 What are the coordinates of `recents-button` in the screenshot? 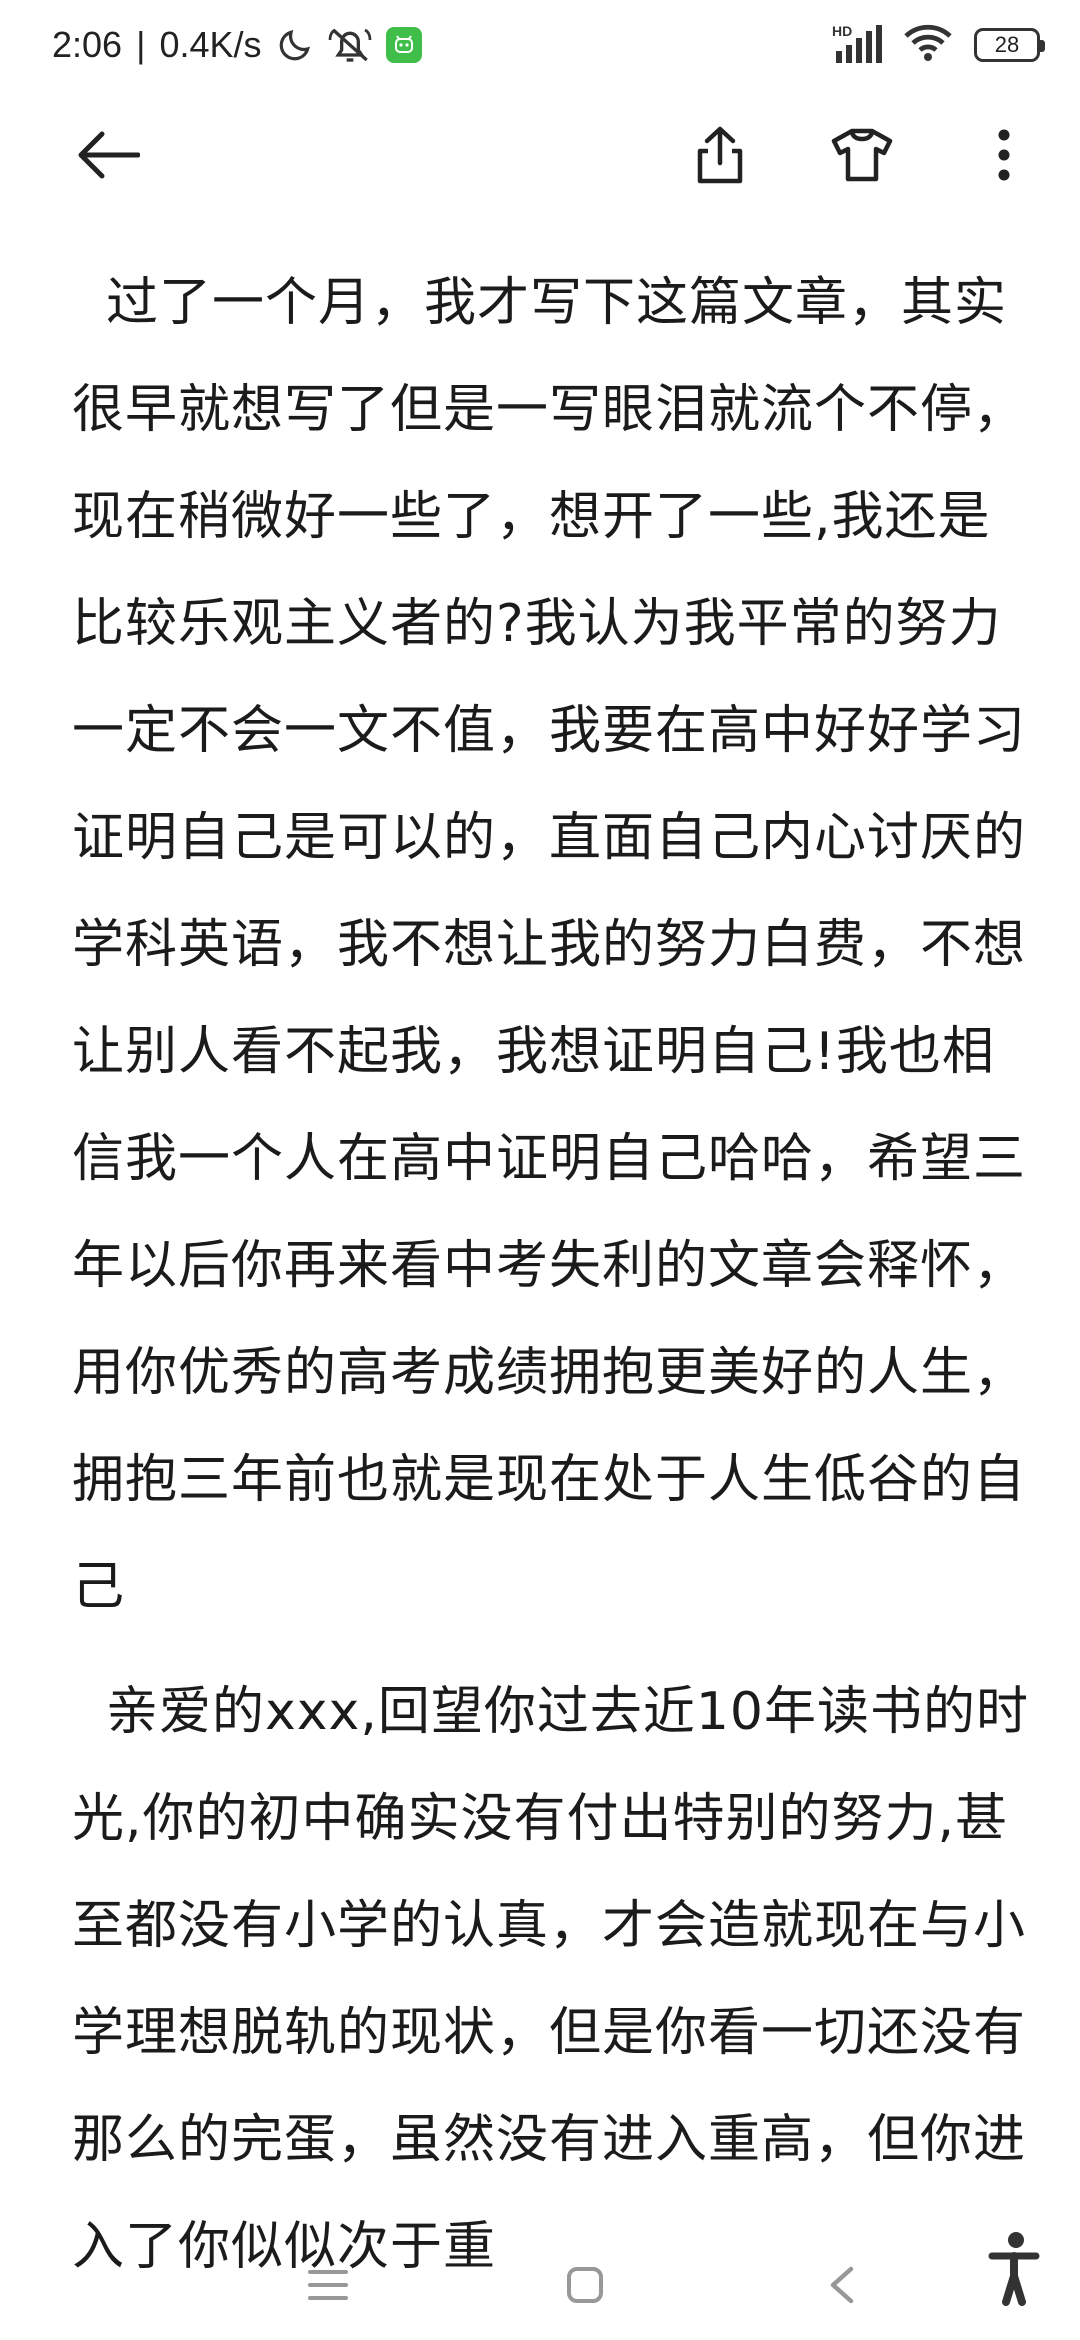 It's located at (328, 2285).